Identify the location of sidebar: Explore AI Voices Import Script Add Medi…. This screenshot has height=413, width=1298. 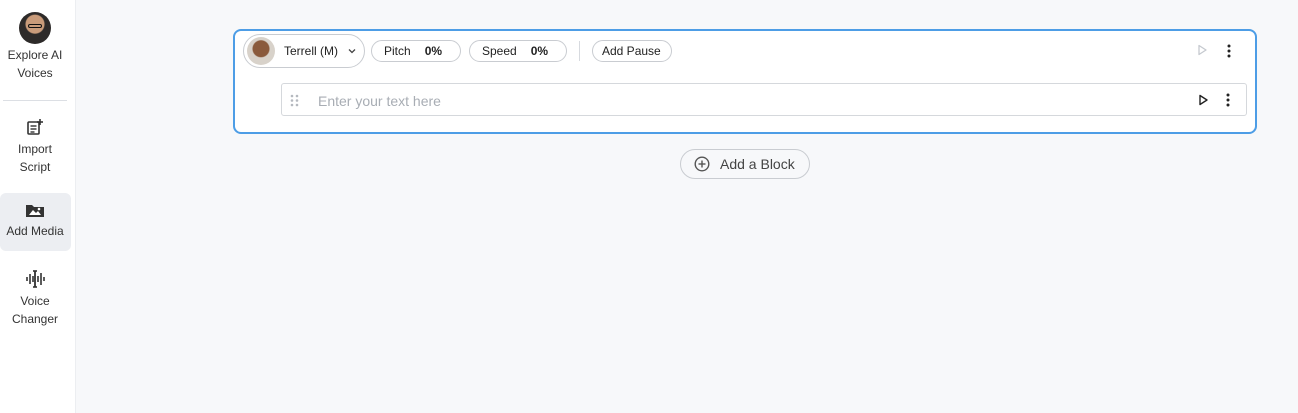
(38, 206).